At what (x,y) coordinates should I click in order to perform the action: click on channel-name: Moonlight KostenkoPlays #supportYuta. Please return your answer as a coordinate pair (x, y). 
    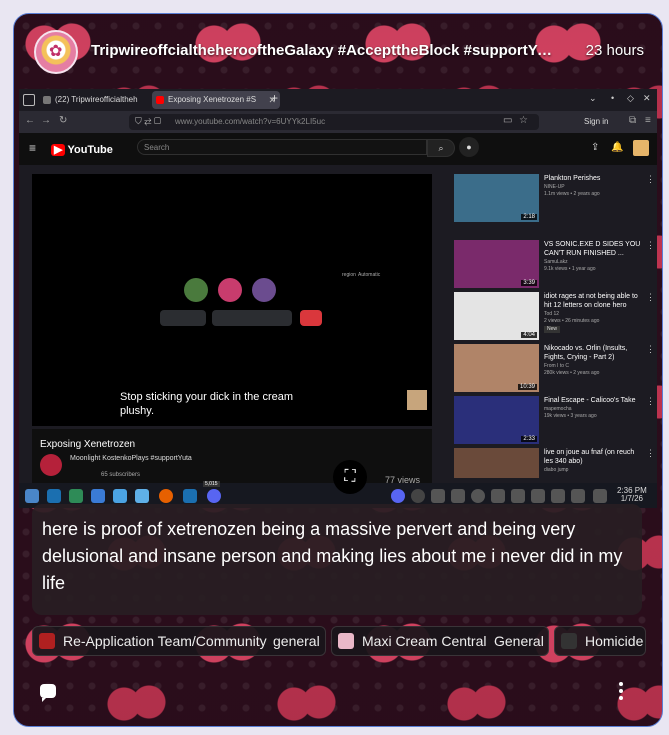
    Looking at the image, I should click on (131, 458).